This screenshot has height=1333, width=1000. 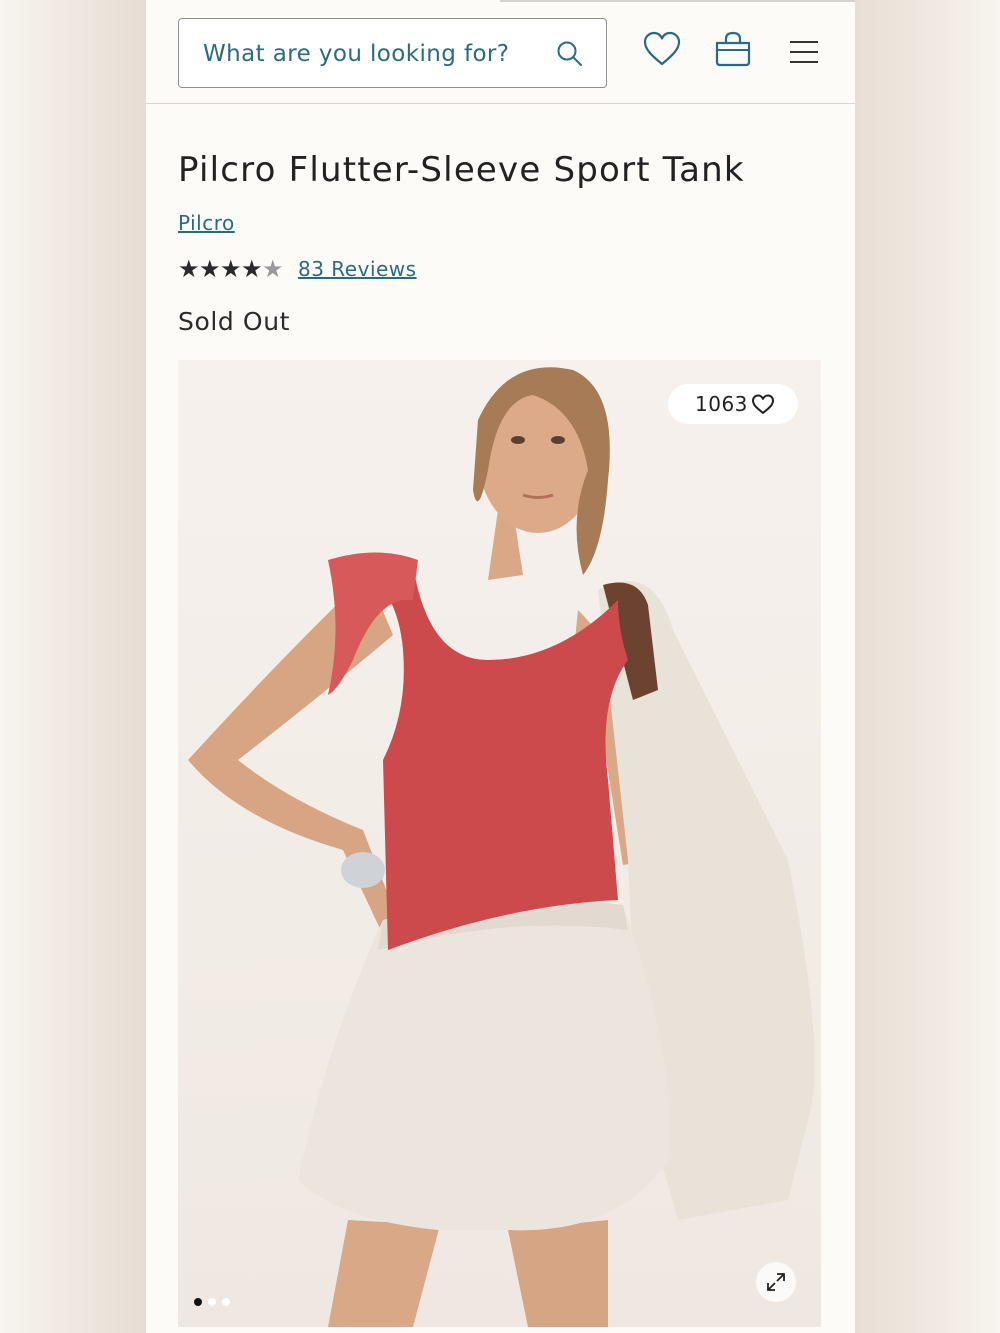 I want to click on background-blur-right, so click(x=927, y=666).